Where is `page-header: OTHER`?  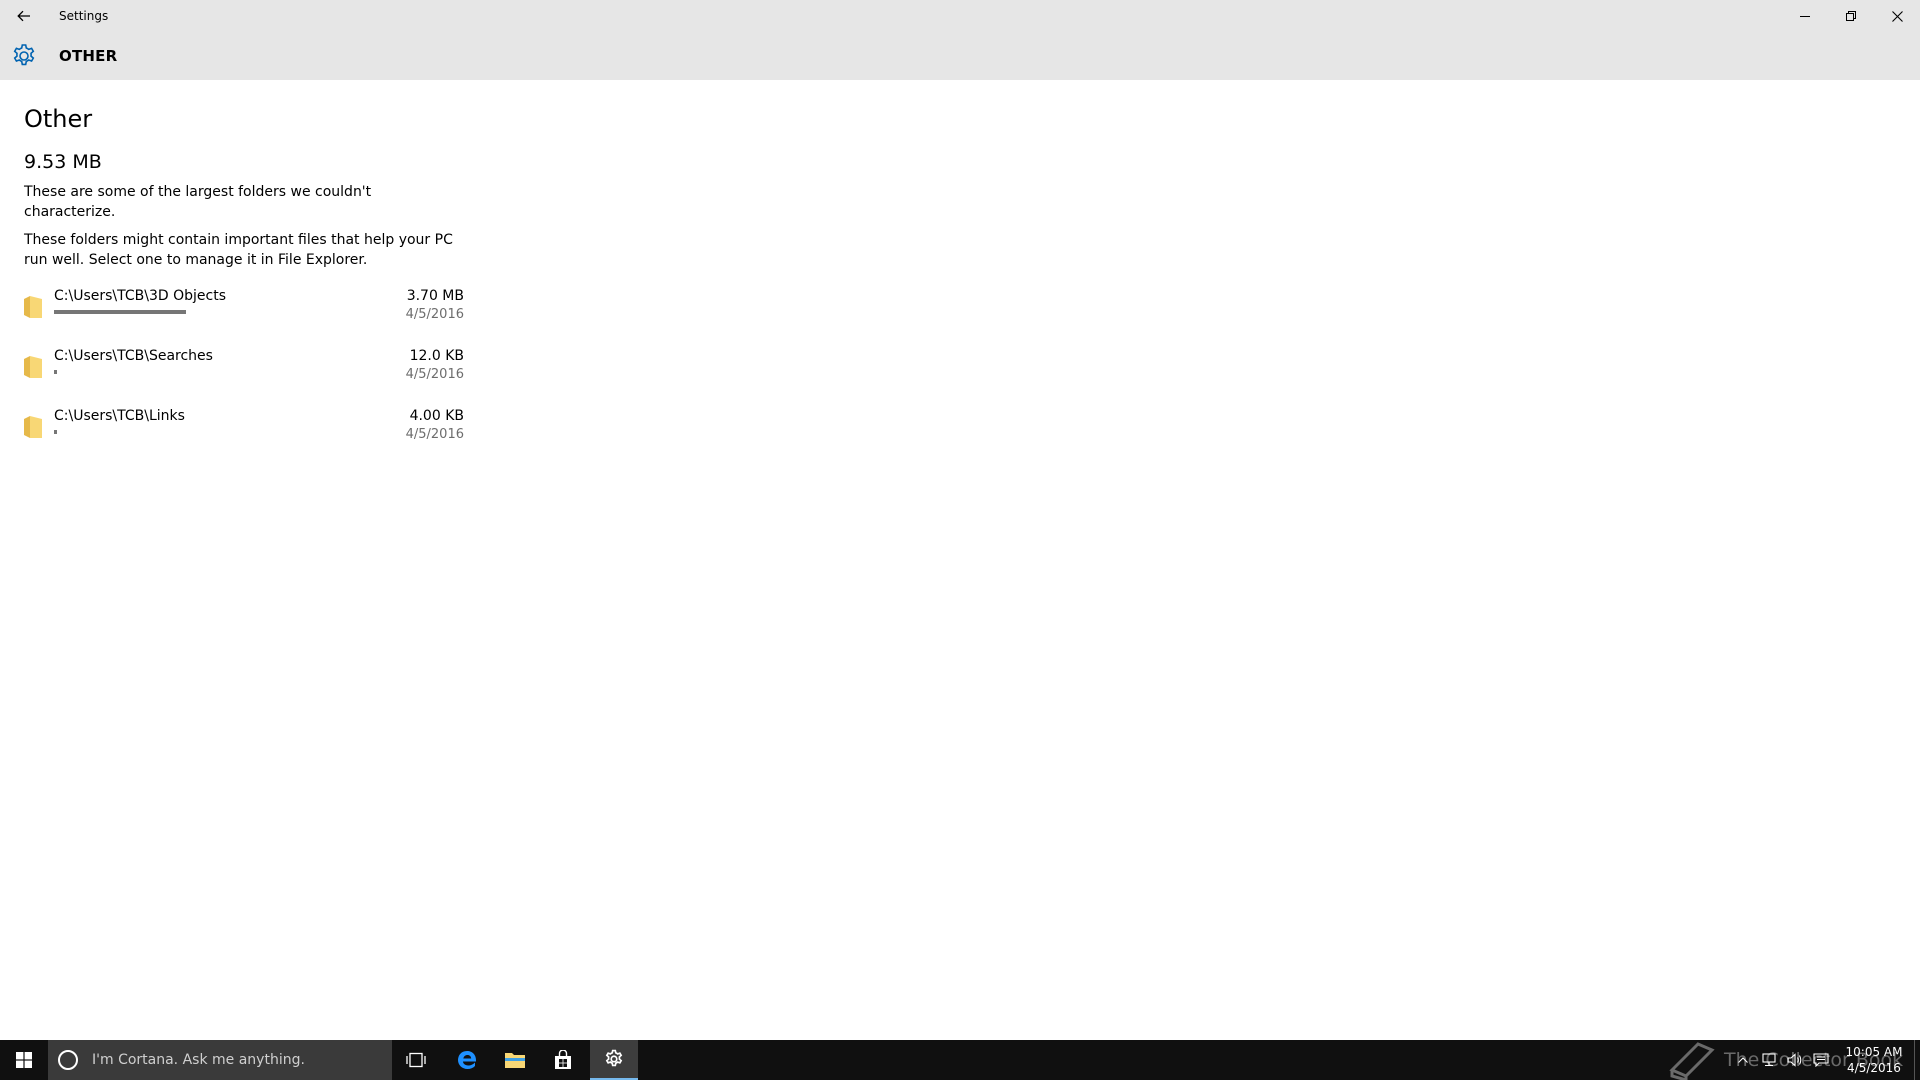 page-header: OTHER is located at coordinates (960, 56).